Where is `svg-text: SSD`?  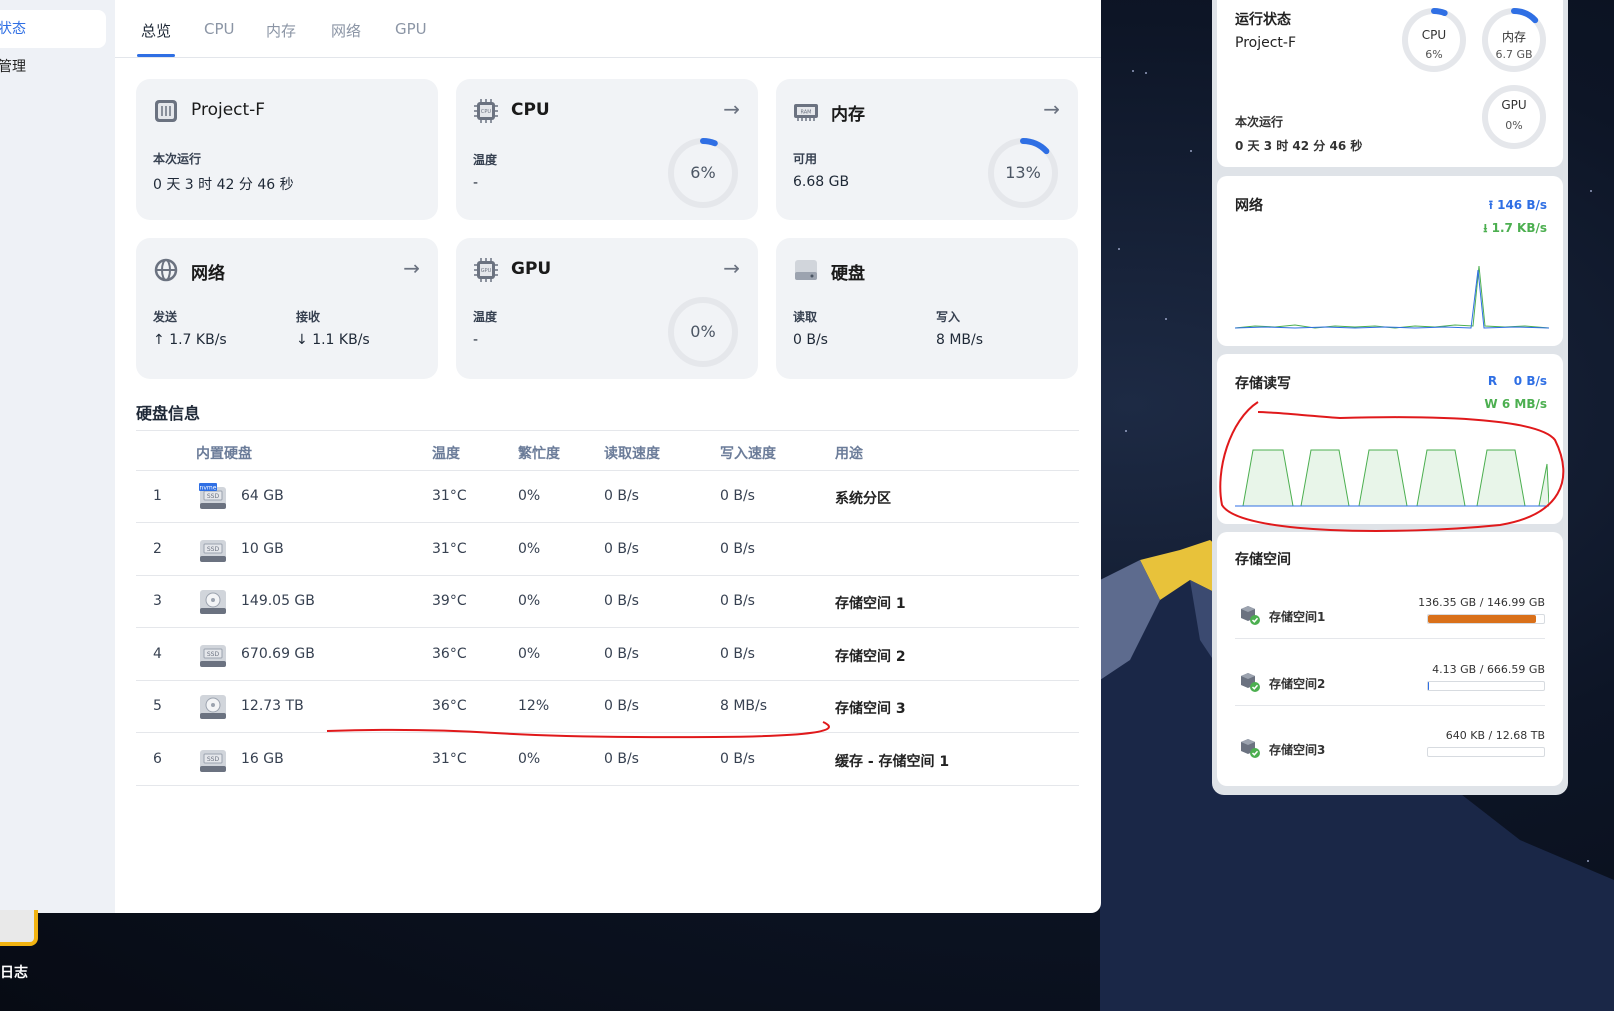 svg-text: SSD is located at coordinates (213, 654).